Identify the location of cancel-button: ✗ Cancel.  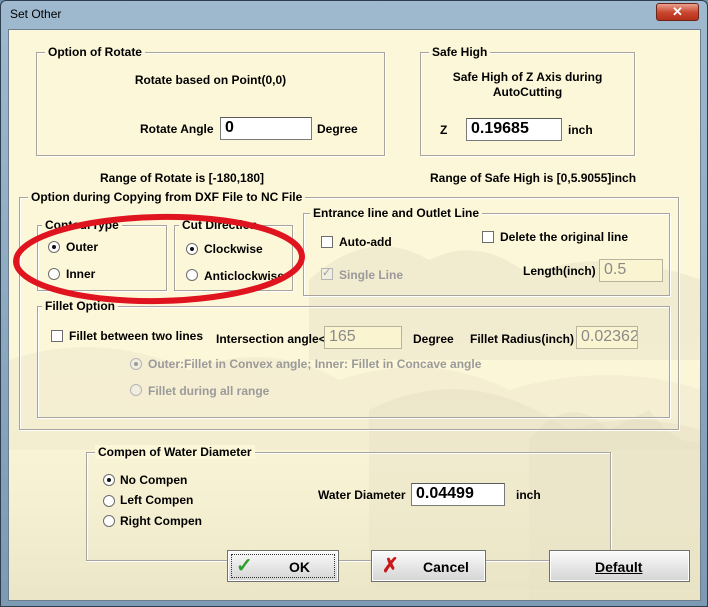
(428, 566).